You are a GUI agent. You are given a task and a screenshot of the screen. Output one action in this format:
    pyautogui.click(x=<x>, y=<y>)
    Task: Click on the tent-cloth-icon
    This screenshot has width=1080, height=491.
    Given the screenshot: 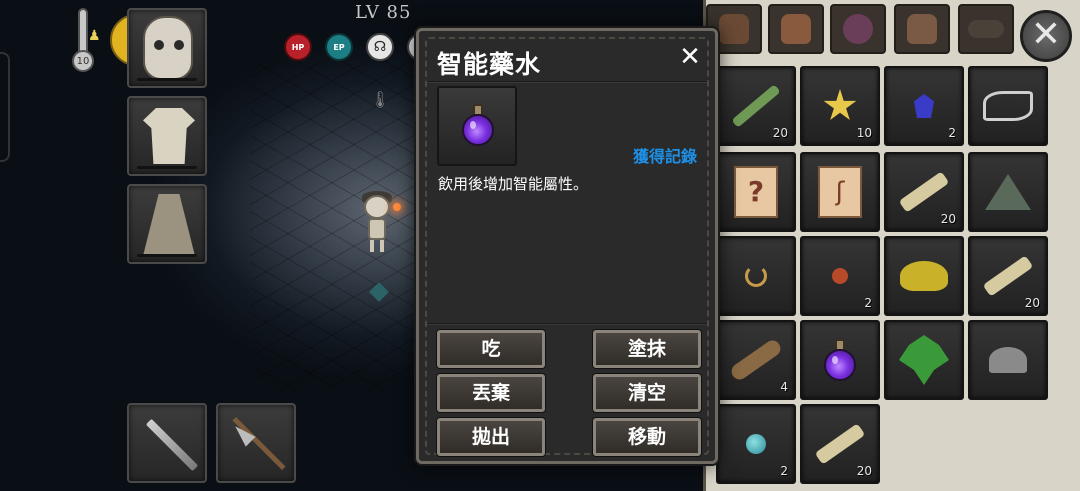 What is the action you would take?
    pyautogui.click(x=1008, y=192)
    